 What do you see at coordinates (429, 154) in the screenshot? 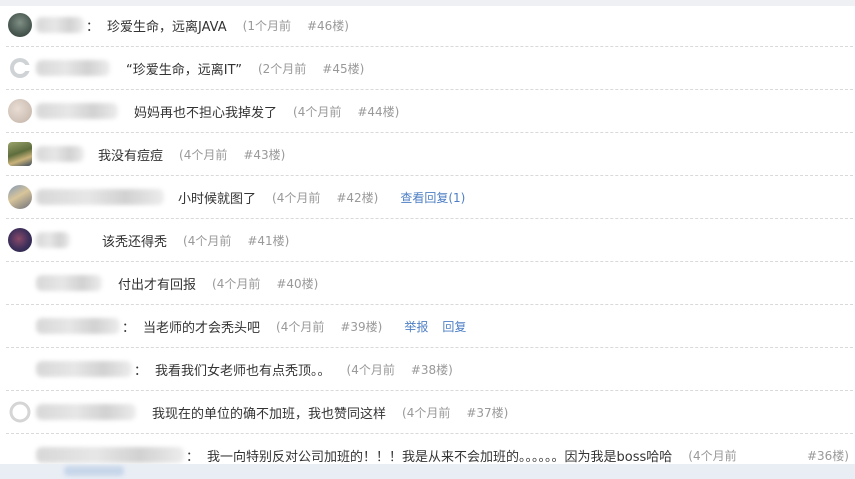
I see `comment-row: 我没有痘痘 (4个月前 #43楼)` at bounding box center [429, 154].